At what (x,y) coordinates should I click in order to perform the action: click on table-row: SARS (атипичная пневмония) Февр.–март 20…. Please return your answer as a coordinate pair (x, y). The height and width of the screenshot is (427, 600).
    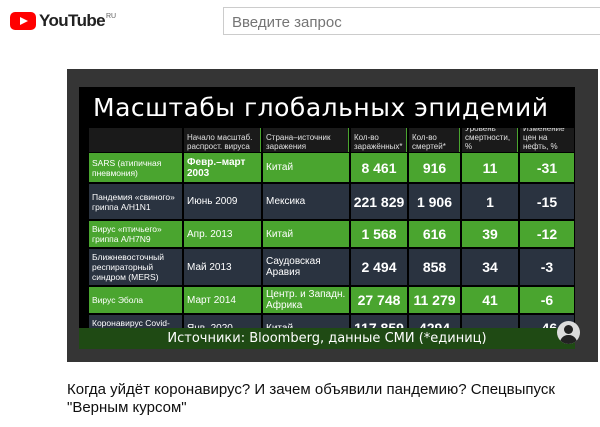
    Looking at the image, I should click on (331, 167).